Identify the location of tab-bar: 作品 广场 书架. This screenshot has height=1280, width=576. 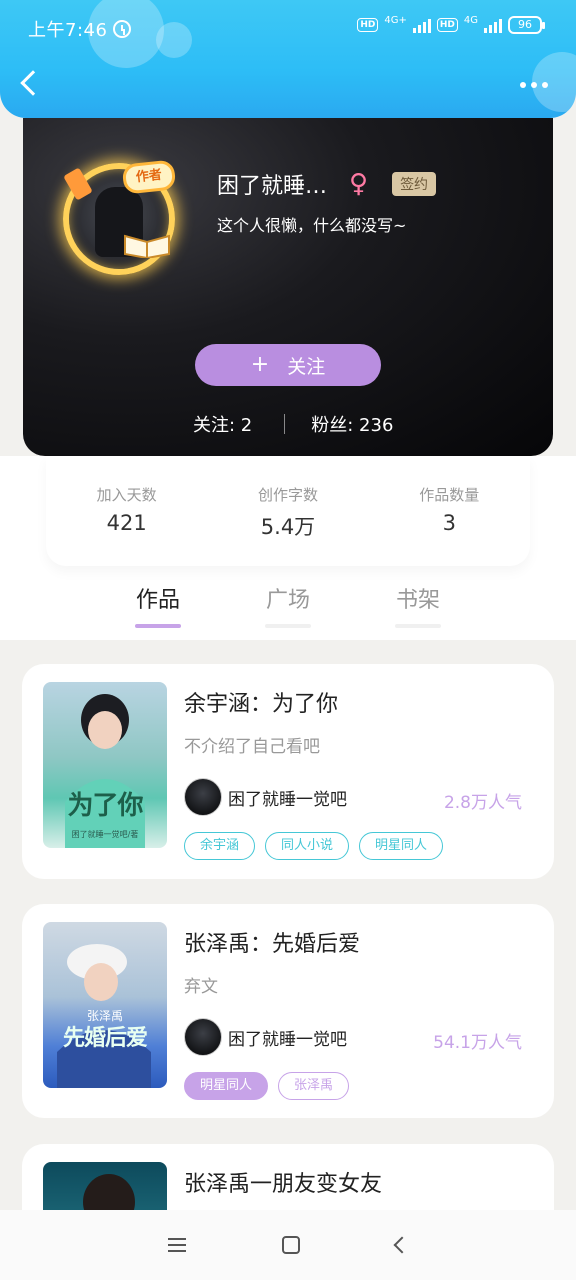
(288, 608).